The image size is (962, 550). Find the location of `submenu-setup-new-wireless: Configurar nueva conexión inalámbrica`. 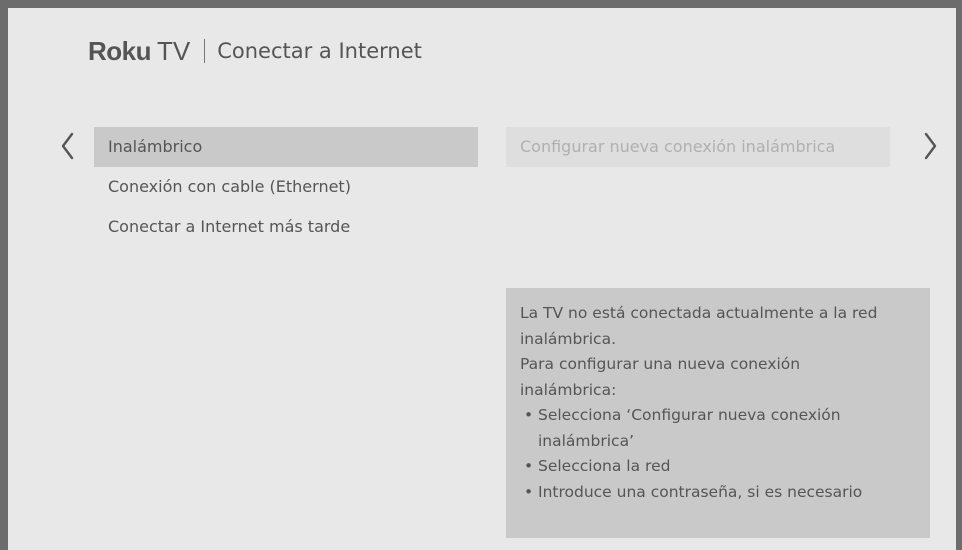

submenu-setup-new-wireless: Configurar nueva conexión inalámbrica is located at coordinates (698, 147).